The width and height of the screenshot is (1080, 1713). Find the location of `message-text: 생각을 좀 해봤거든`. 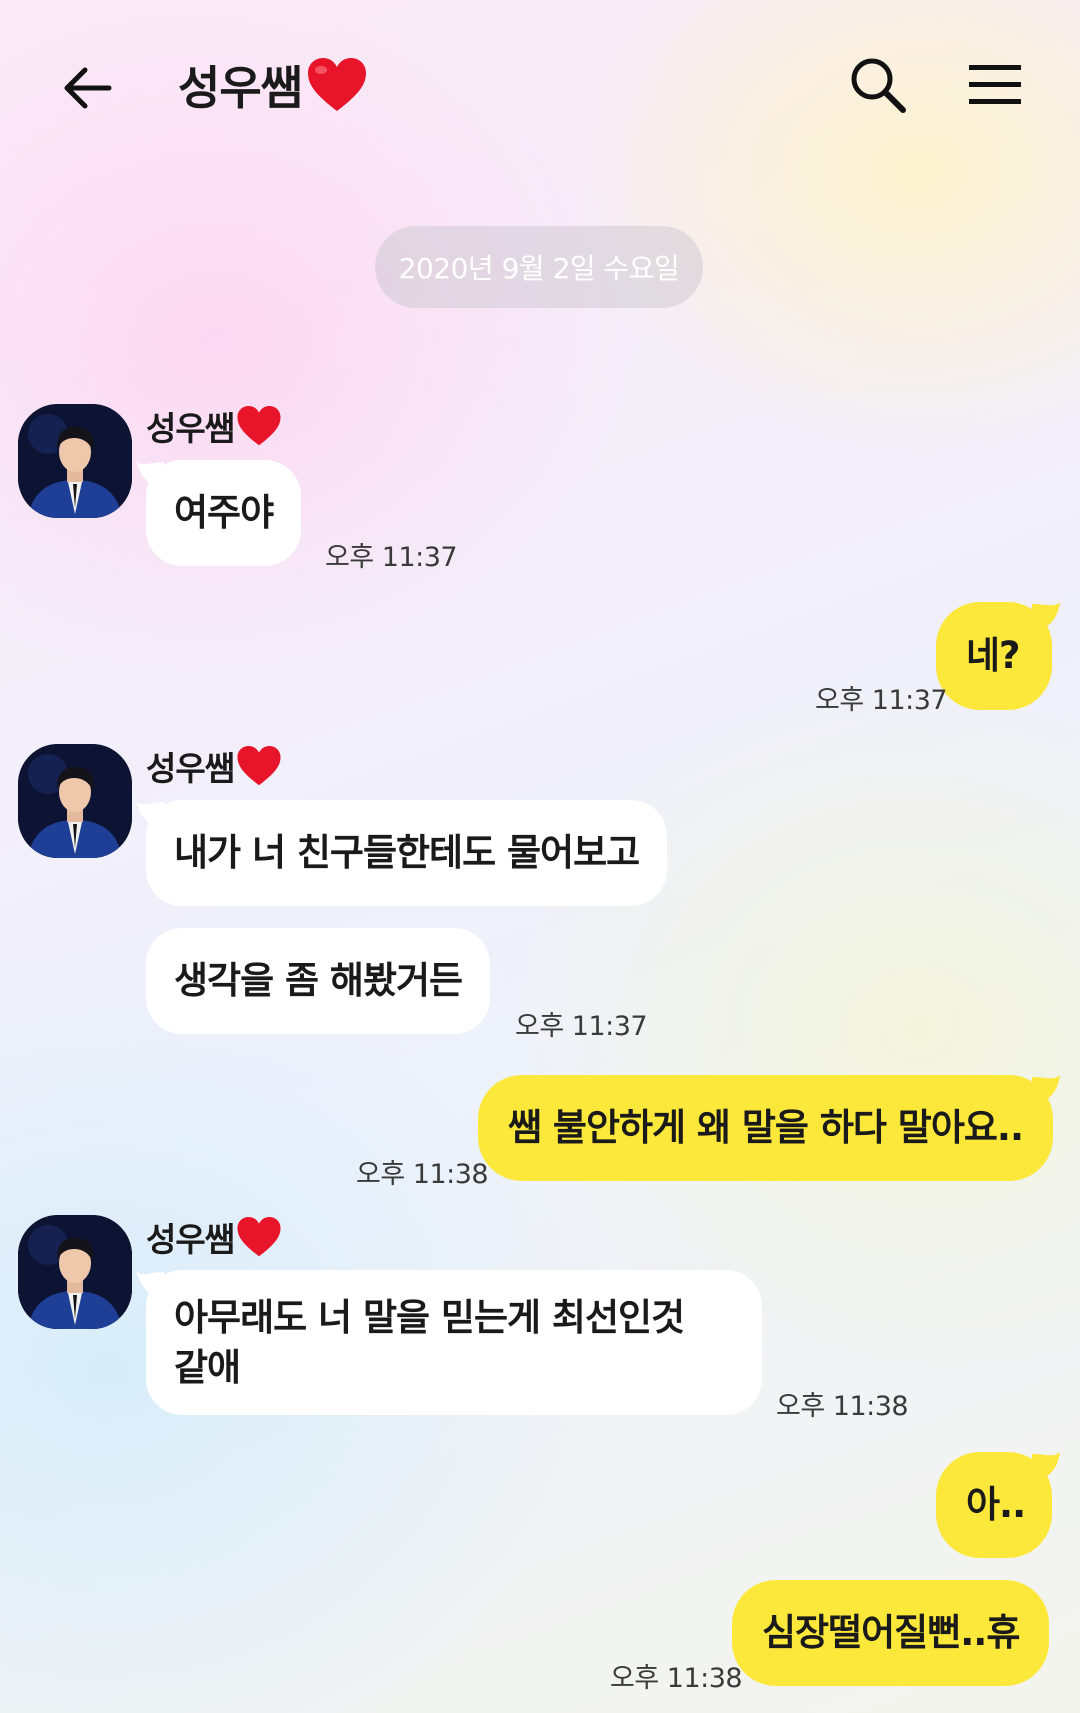

message-text: 생각을 좀 해봤거든 is located at coordinates (318, 981).